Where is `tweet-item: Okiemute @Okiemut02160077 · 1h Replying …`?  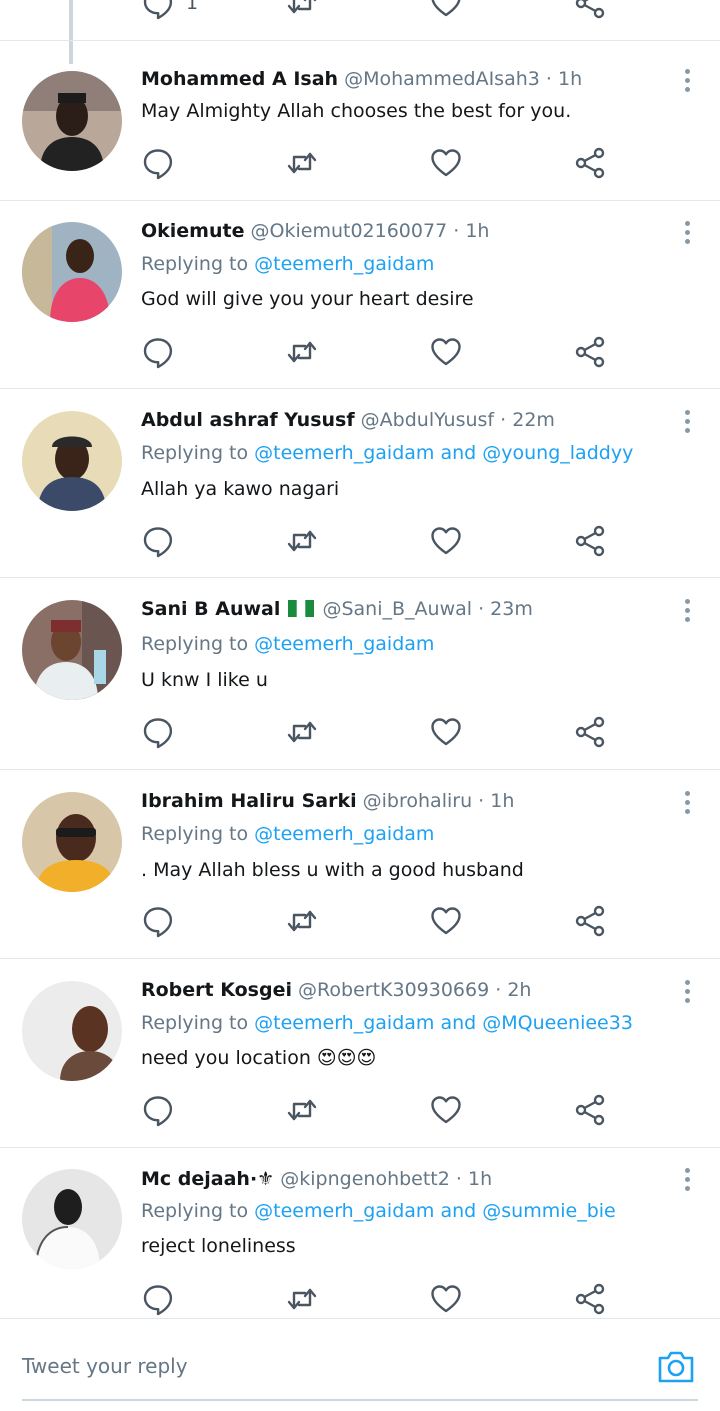
tweet-item: Okiemute @Okiemut02160077 · 1h Replying … is located at coordinates (360, 294).